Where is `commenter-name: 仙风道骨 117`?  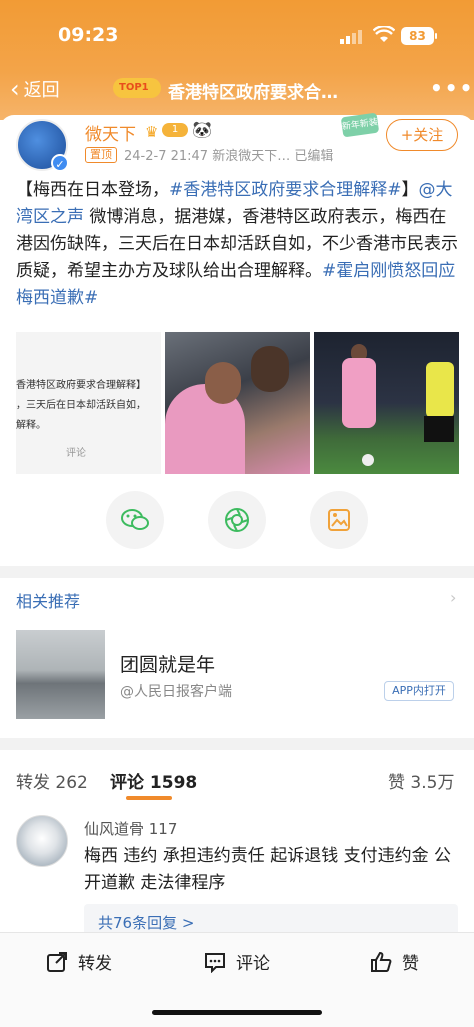 commenter-name: 仙风道骨 117 is located at coordinates (130, 828).